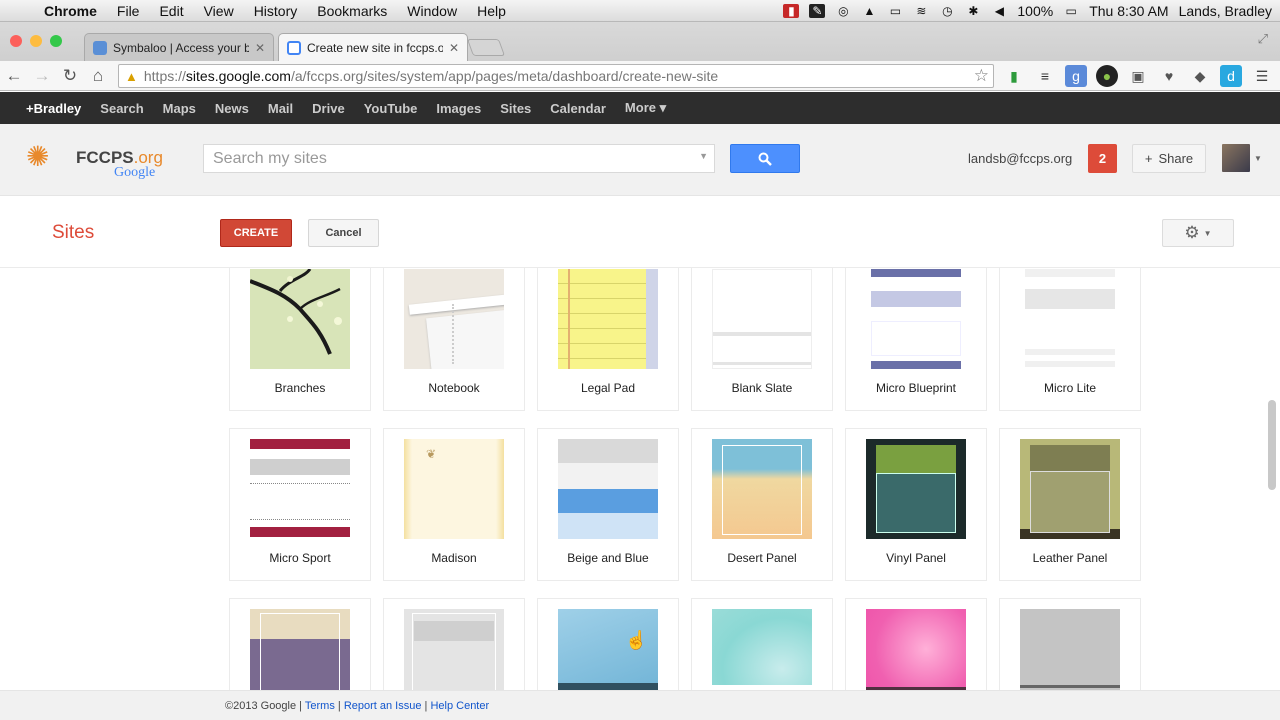 The width and height of the screenshot is (1280, 720). Describe the element at coordinates (101, 160) in the screenshot. I see `fccps-logo: ✺ FCCPS.org Google` at that location.